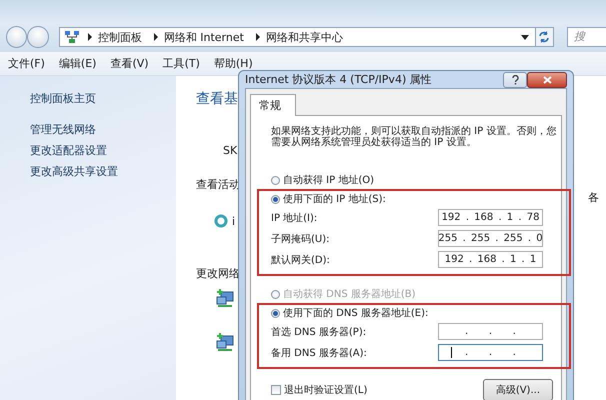 The width and height of the screenshot is (606, 400). What do you see at coordinates (103, 129) in the screenshot?
I see `sidebar-link: 管理无线网络` at bounding box center [103, 129].